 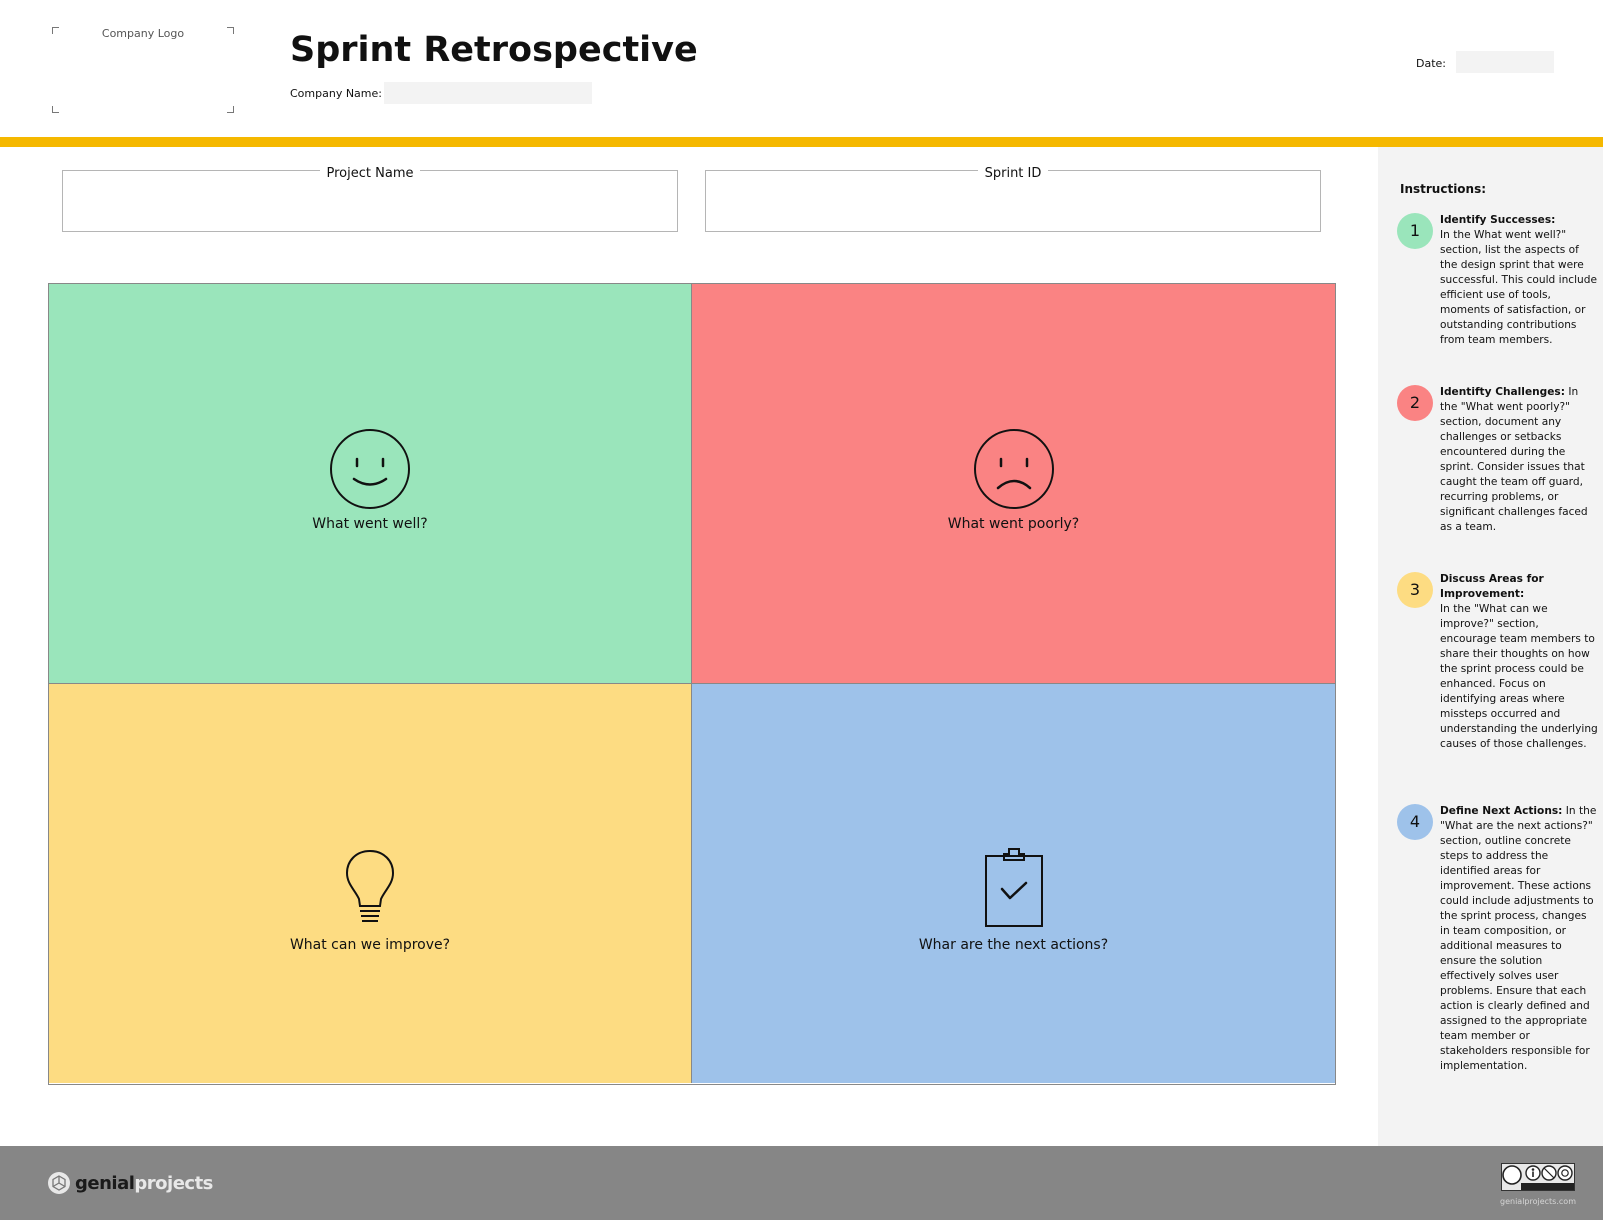 I want to click on logo-placeholder-text: Company Logo, so click(x=143, y=33).